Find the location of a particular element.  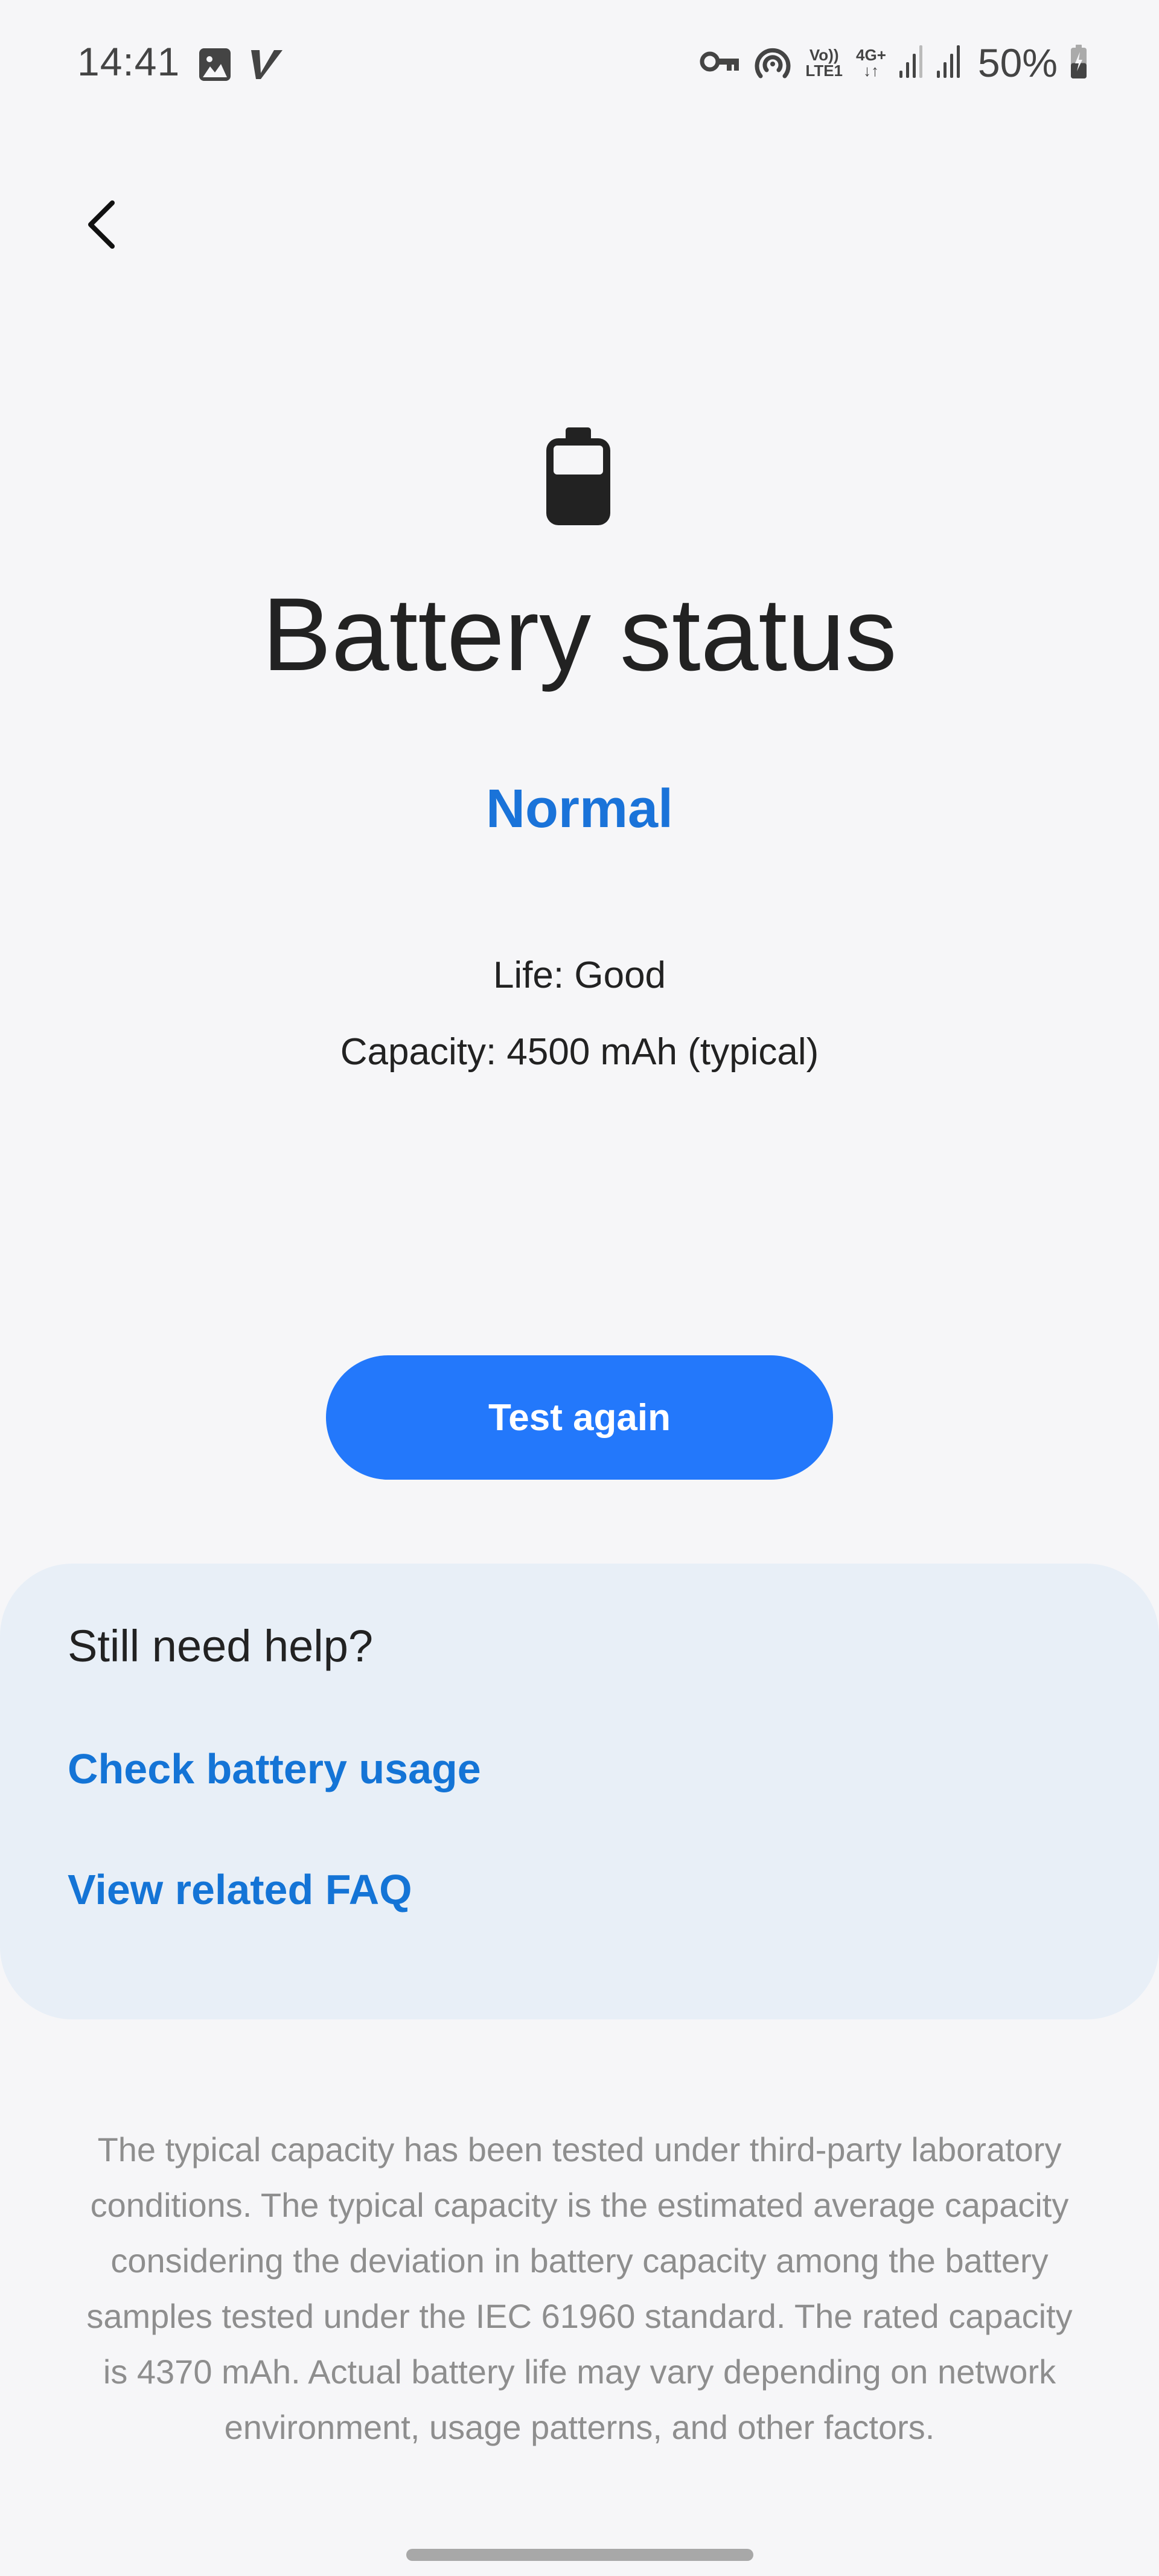

home-gesture-bar is located at coordinates (579, 2555).